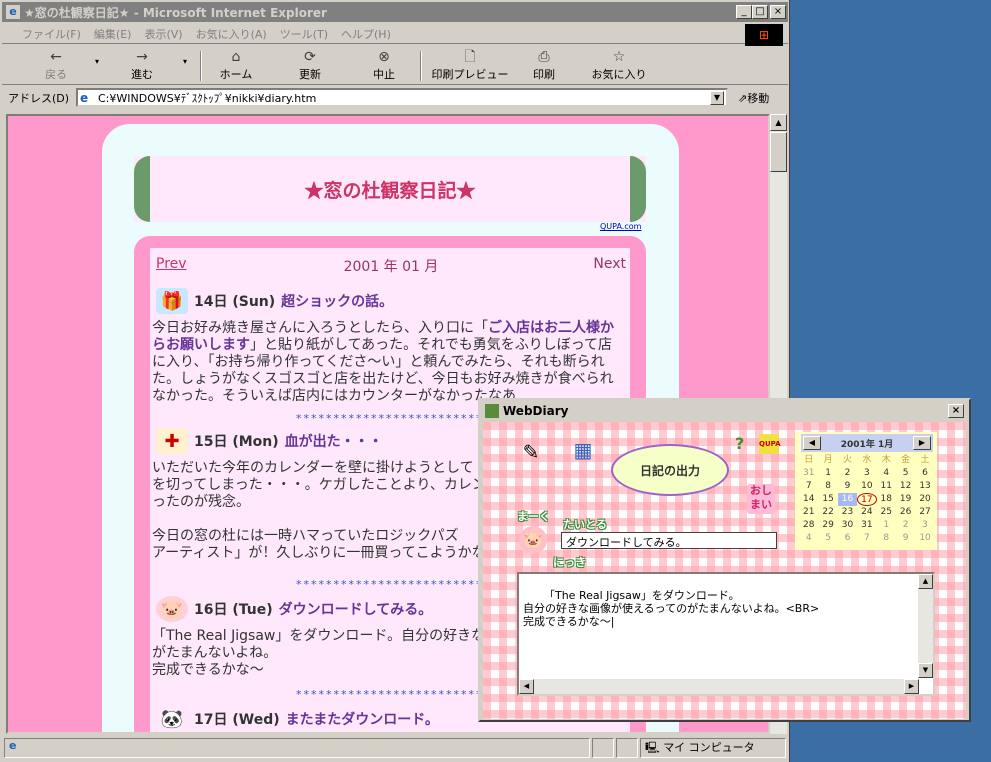 This screenshot has height=762, width=991. I want to click on textarea-vscroll: ▲ ▼, so click(925, 626).